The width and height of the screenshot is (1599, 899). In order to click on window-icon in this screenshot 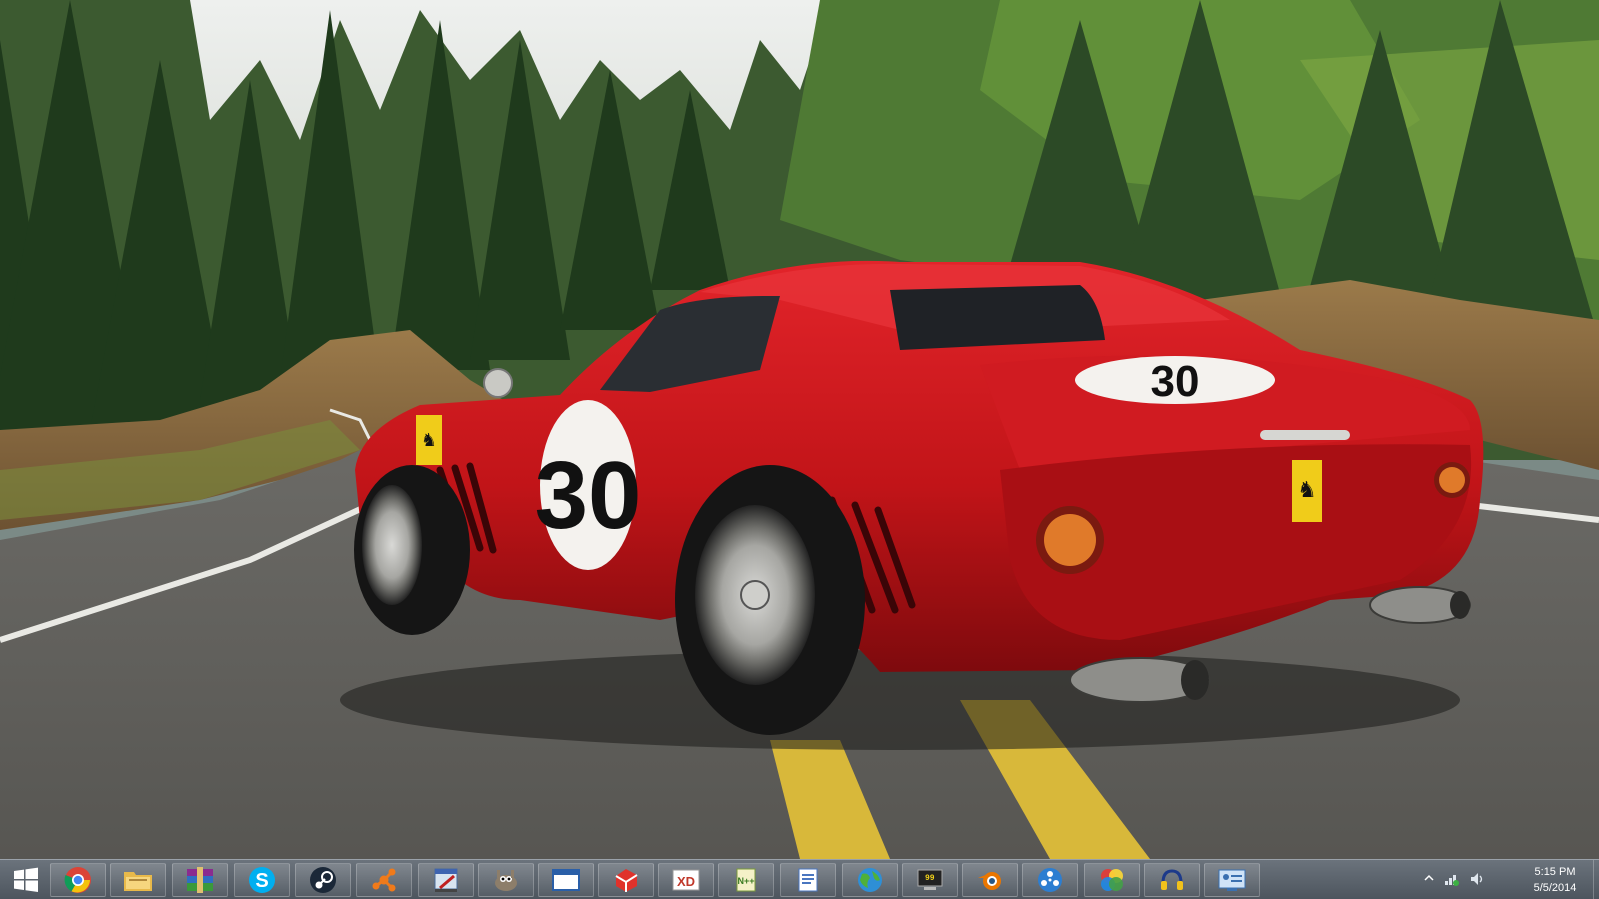, I will do `click(566, 880)`.